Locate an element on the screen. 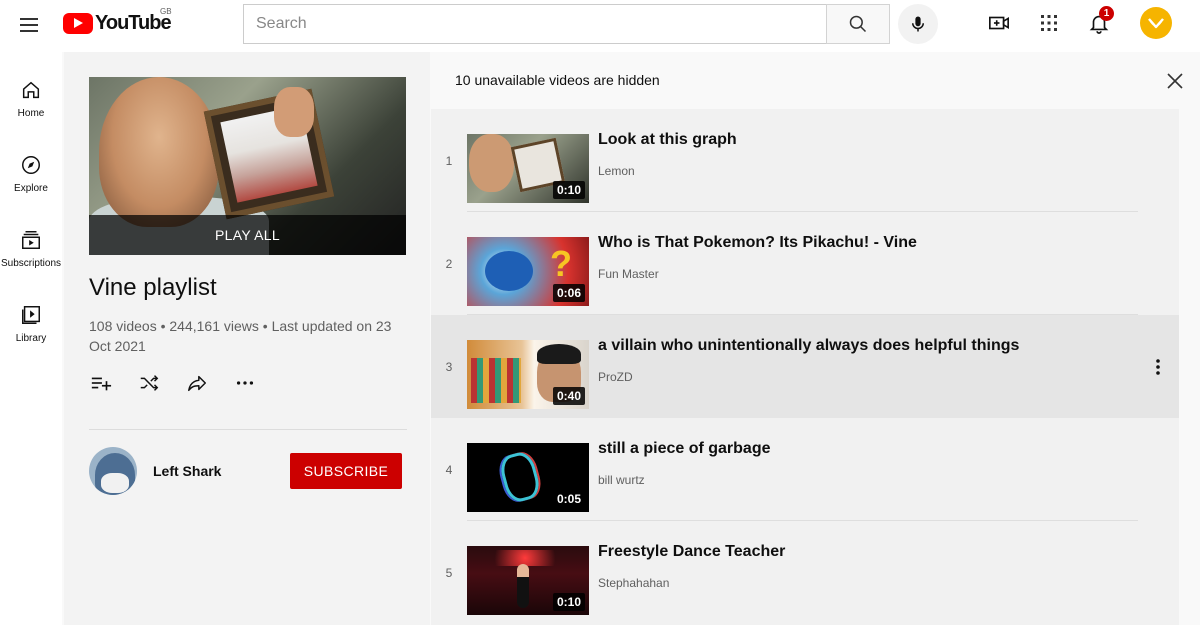 The width and height of the screenshot is (1200, 625). shuffle-icon is located at coordinates (149, 383).